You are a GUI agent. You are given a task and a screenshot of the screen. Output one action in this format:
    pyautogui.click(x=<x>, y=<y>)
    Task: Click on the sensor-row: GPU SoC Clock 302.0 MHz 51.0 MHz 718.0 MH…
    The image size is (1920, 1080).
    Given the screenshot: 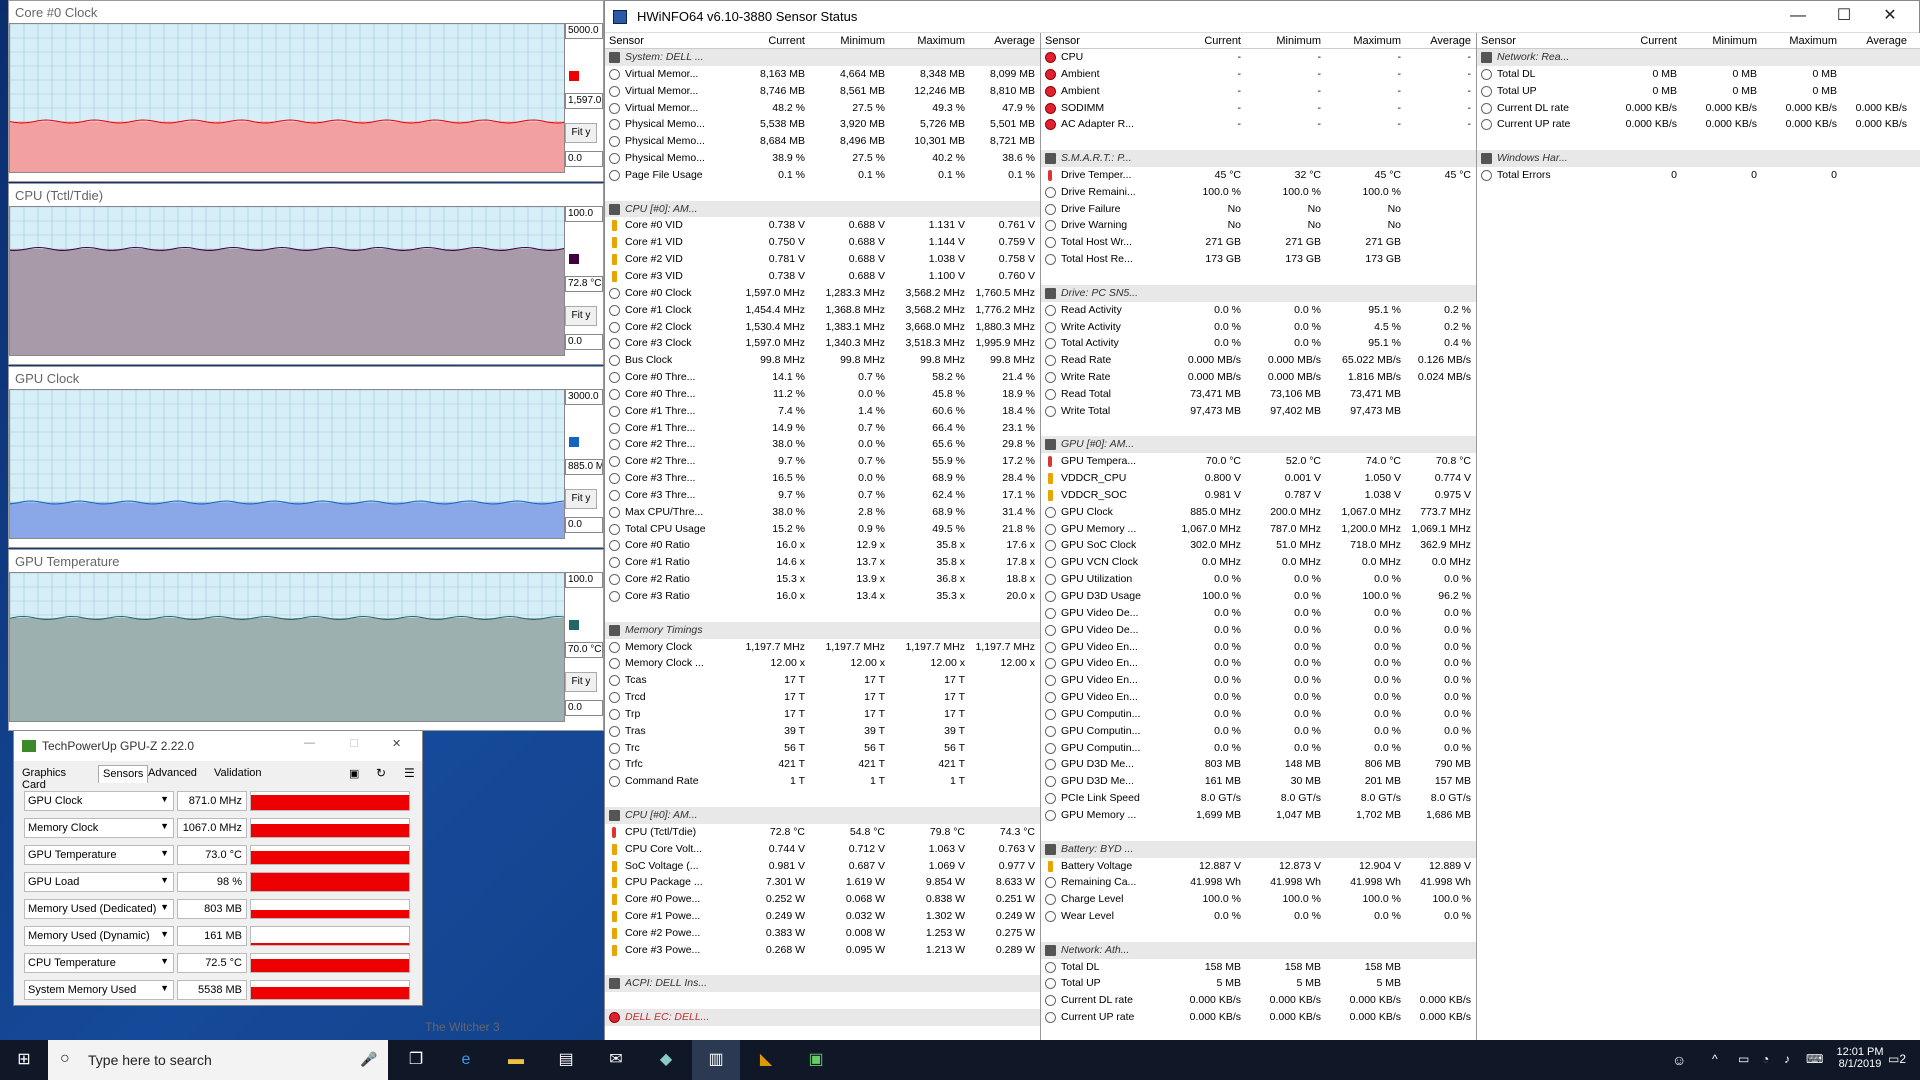 What is the action you would take?
    pyautogui.click(x=1258, y=545)
    